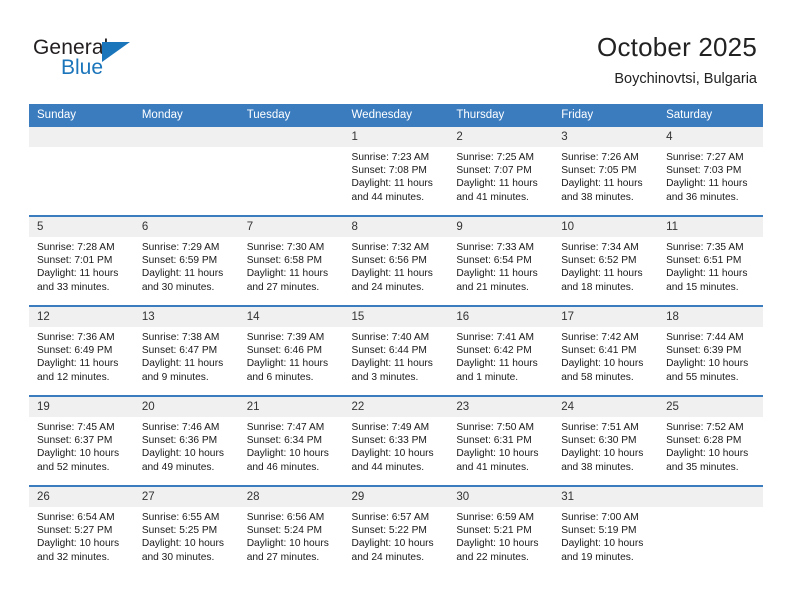  I want to click on sunrise-text: Sunrise: 7:40 AM, so click(390, 337).